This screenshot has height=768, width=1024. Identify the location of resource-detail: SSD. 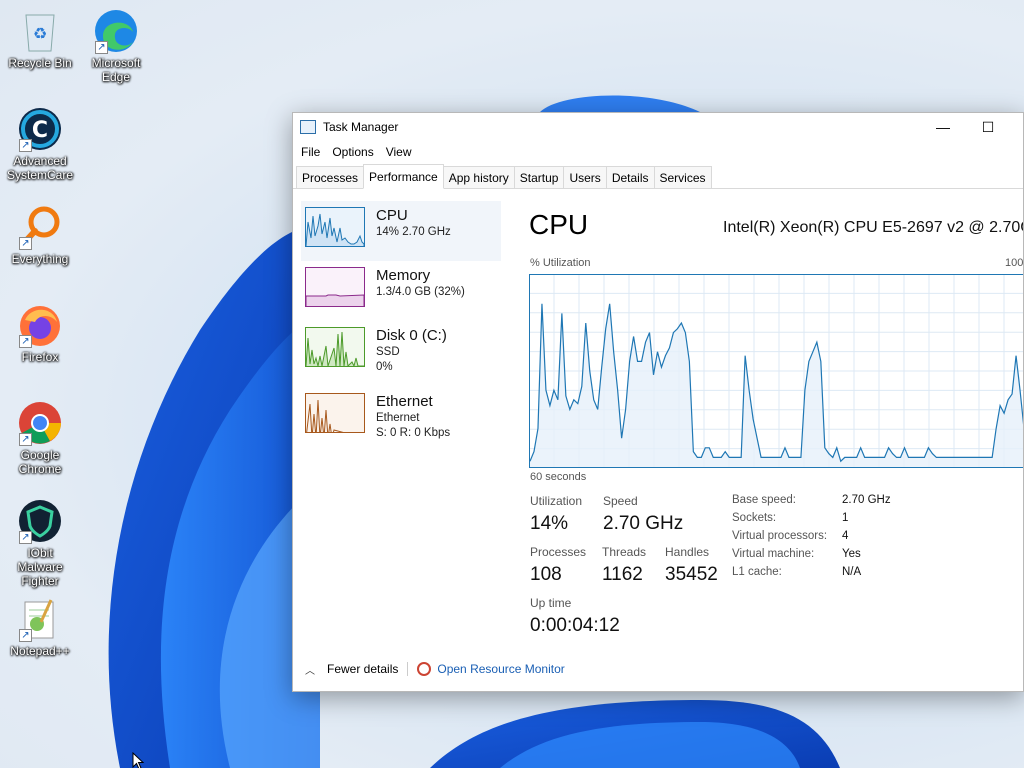
(388, 352).